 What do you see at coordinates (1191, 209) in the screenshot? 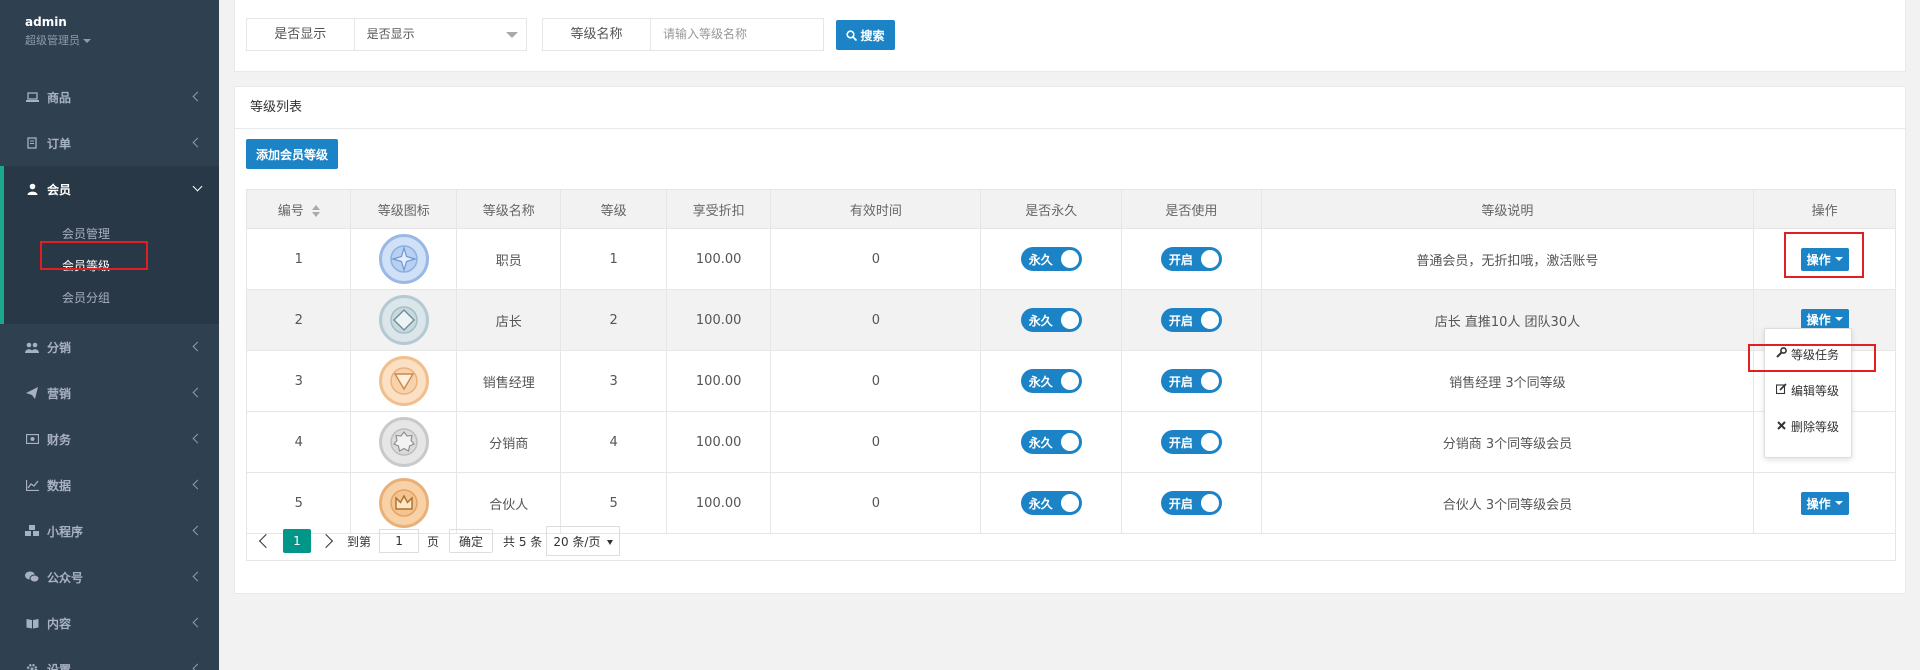
I see `col-header-enabled: 是否使用` at bounding box center [1191, 209].